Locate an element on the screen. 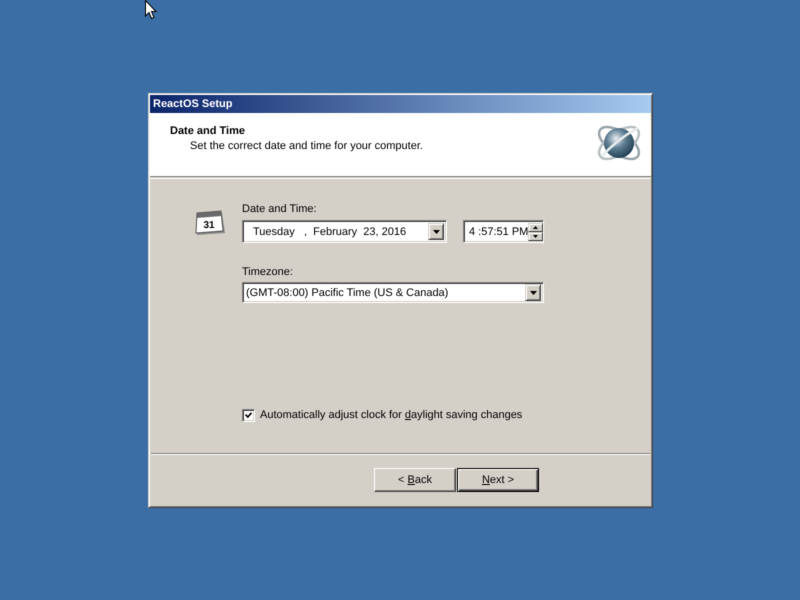 The image size is (800, 600). date-time-label: Date and Time: is located at coordinates (280, 209).